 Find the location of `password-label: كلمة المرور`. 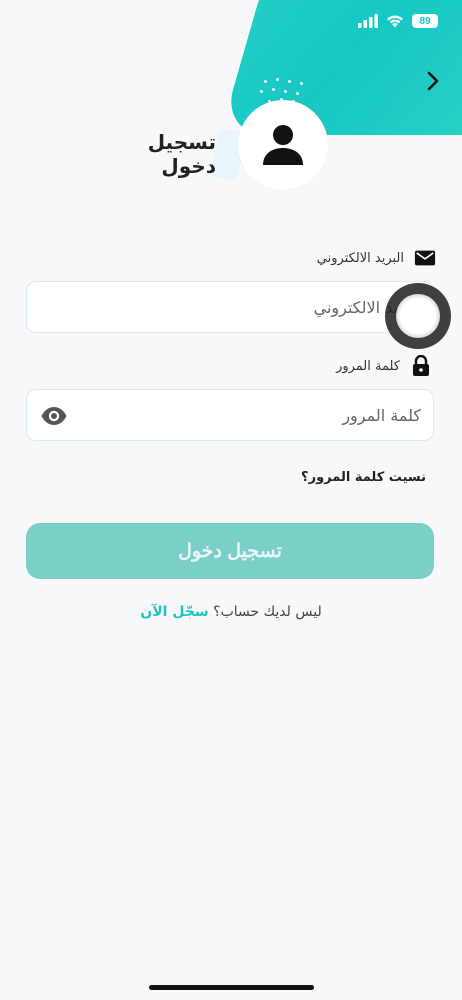

password-label: كلمة المرور is located at coordinates (368, 366).